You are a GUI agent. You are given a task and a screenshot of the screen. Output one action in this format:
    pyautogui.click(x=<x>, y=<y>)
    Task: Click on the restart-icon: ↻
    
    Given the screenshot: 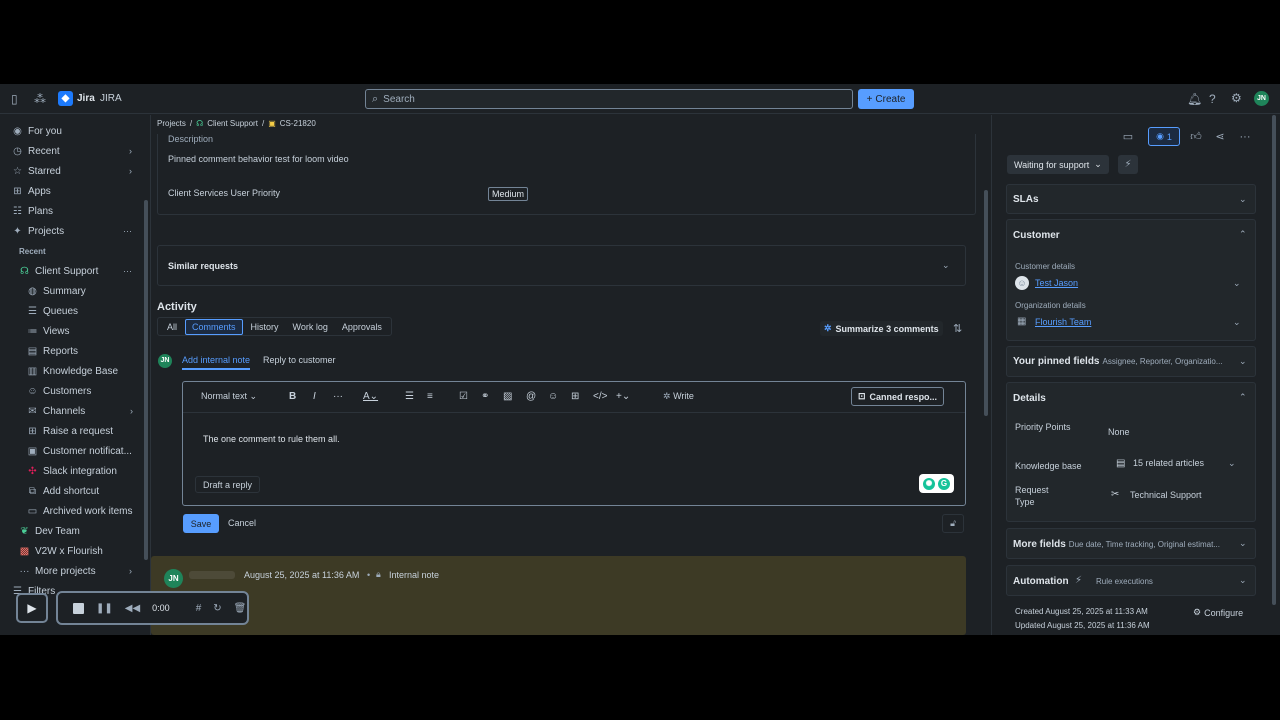 What is the action you would take?
    pyautogui.click(x=217, y=608)
    